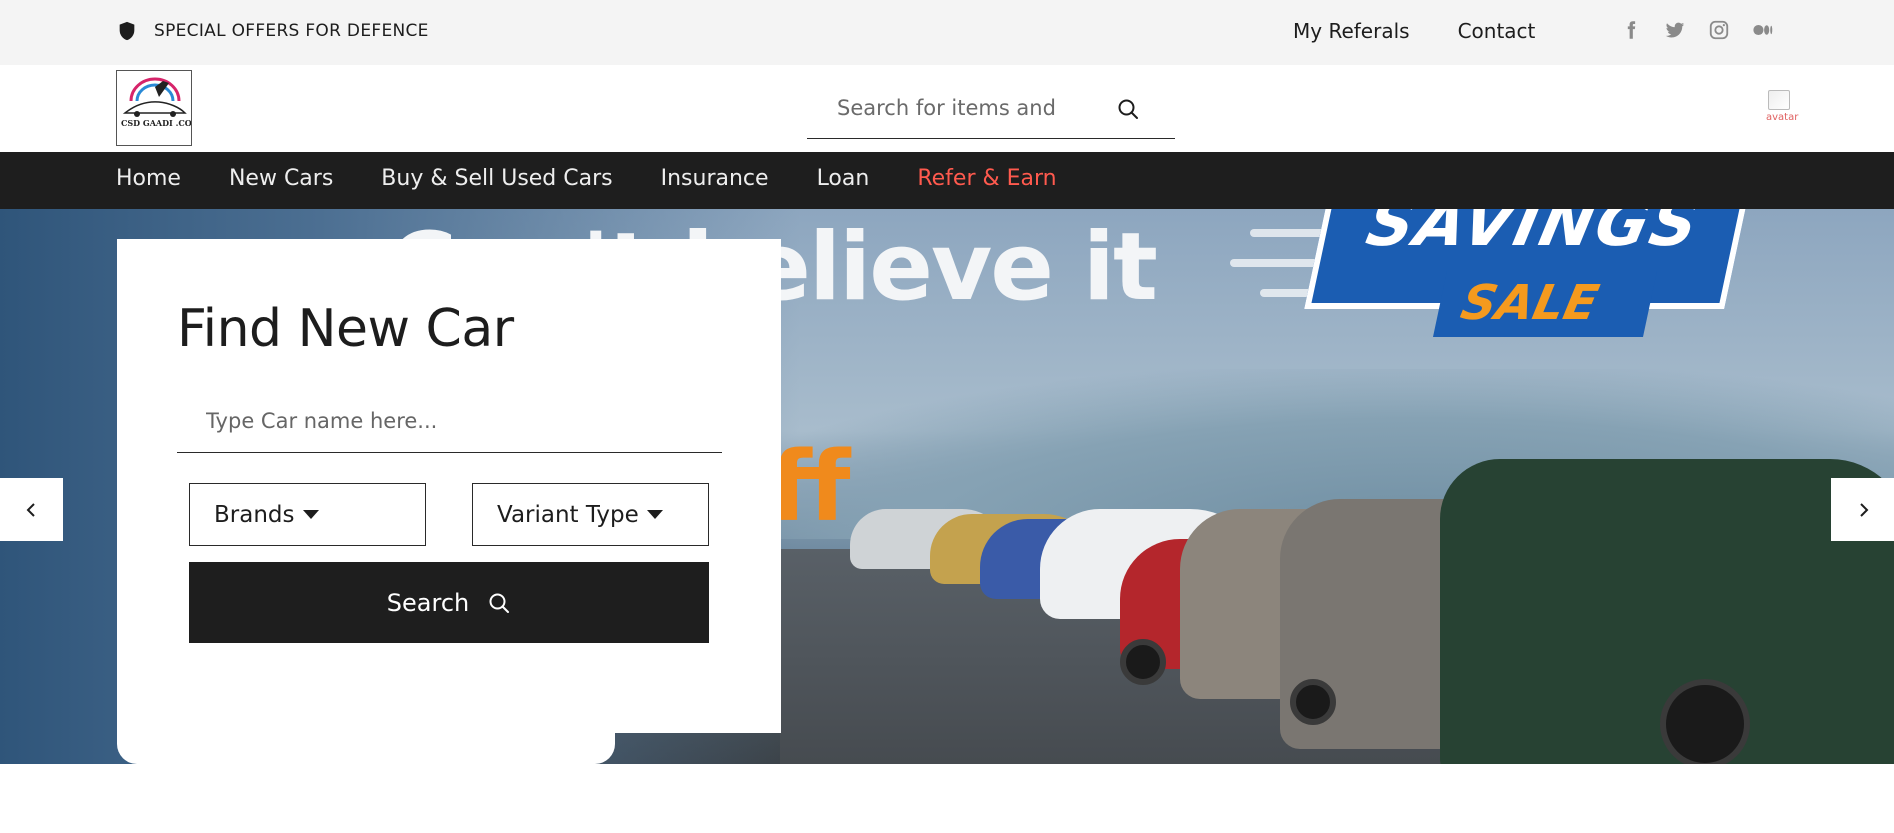 This screenshot has width=1894, height=833. Describe the element at coordinates (1779, 100) in the screenshot. I see `avatar-image-placeholder` at that location.